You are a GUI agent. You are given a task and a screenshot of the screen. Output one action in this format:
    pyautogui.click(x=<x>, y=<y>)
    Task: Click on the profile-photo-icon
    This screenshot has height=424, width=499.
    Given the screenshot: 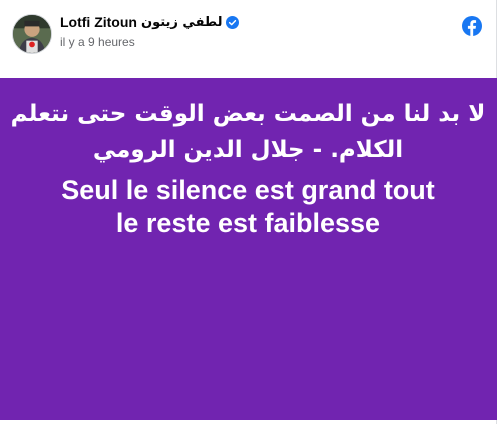 What is the action you would take?
    pyautogui.click(x=32, y=34)
    